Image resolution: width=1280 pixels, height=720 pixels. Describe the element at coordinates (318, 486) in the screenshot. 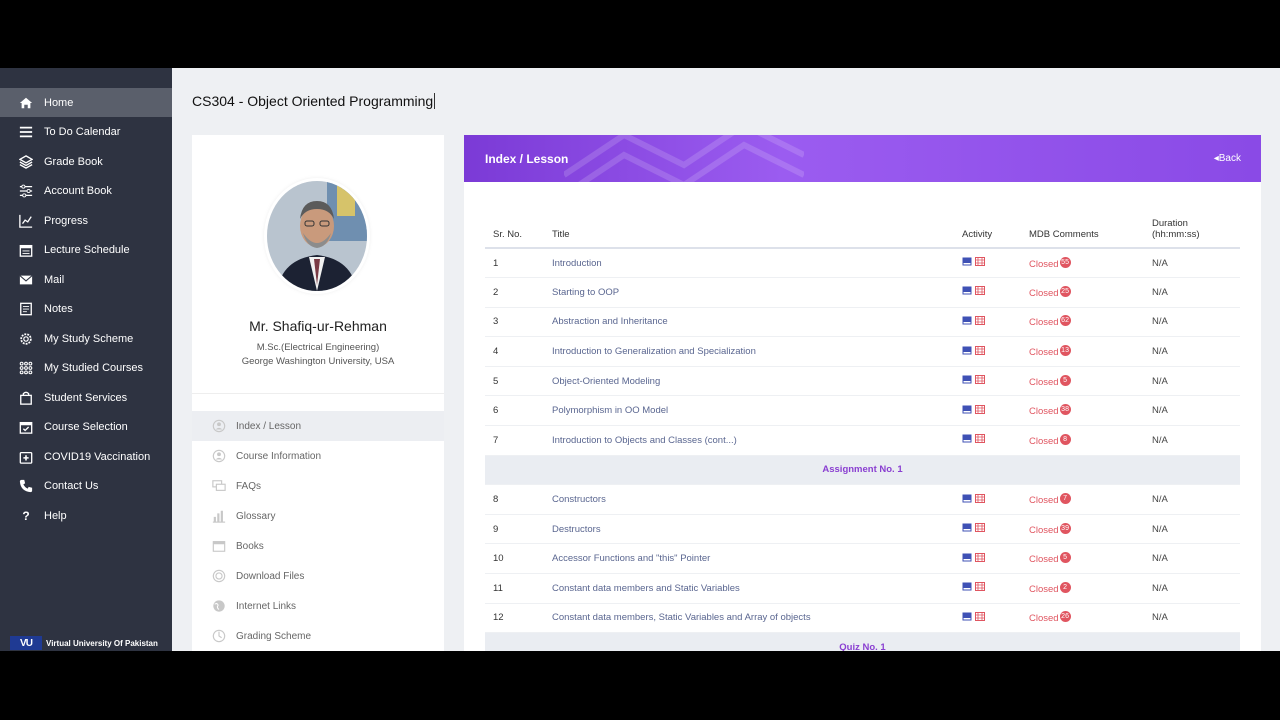

I see `menu-item-faqs: FAQs` at that location.